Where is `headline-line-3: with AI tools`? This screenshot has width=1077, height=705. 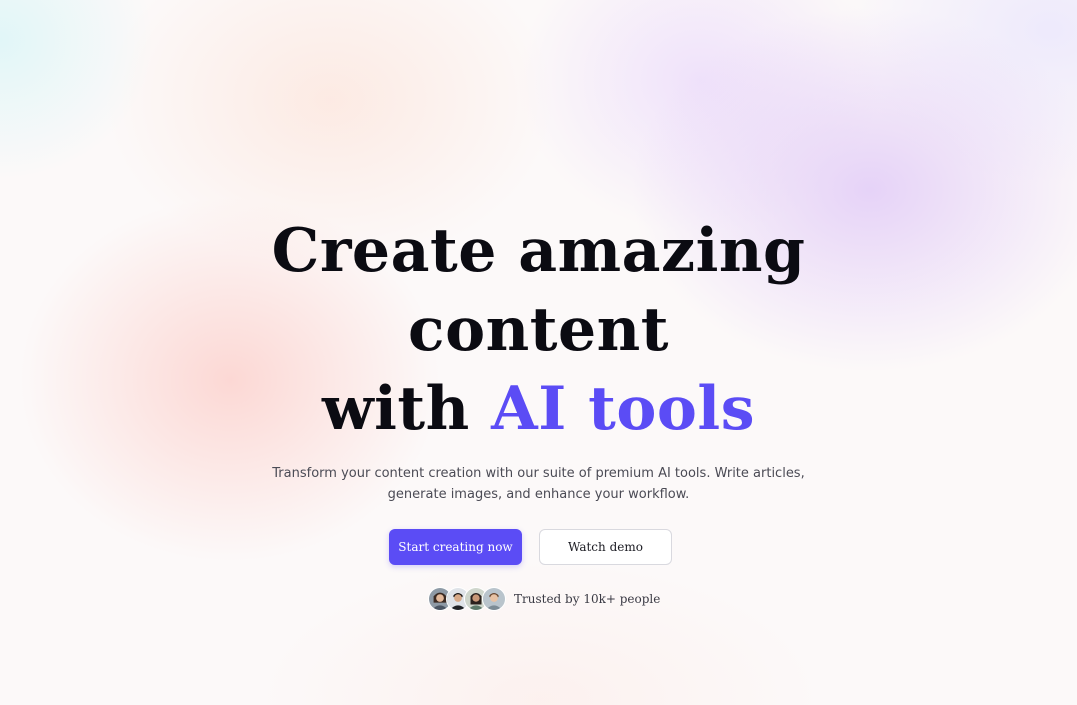 headline-line-3: with AI tools is located at coordinates (538, 409).